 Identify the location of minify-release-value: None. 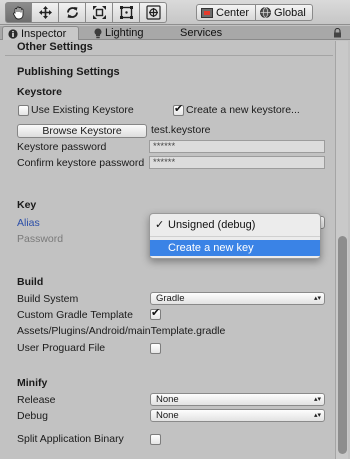
(167, 399).